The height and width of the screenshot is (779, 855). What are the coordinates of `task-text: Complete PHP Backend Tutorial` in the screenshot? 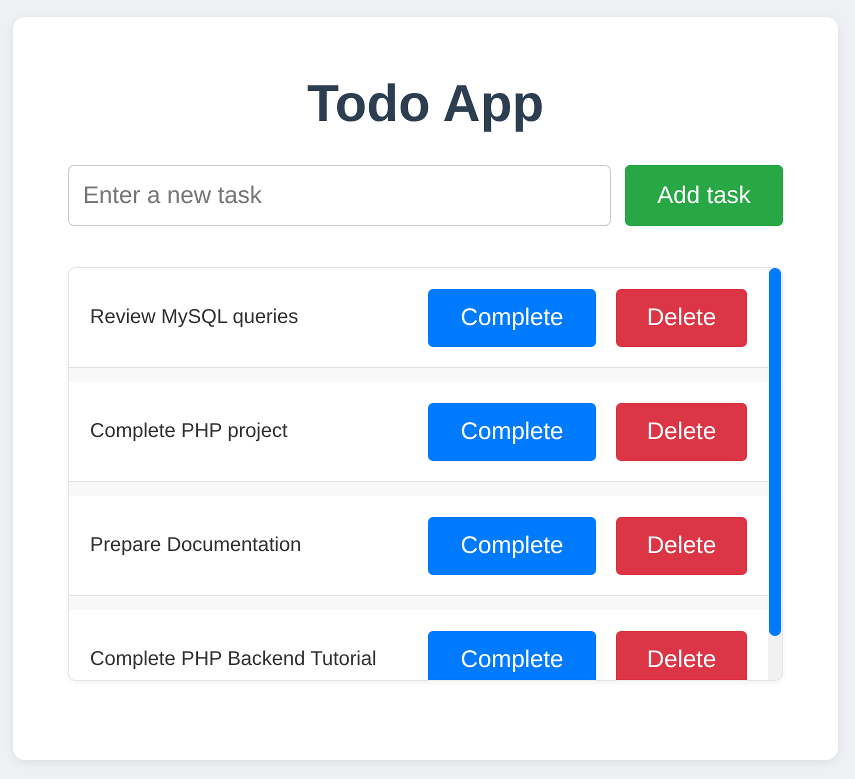 It's located at (234, 659).